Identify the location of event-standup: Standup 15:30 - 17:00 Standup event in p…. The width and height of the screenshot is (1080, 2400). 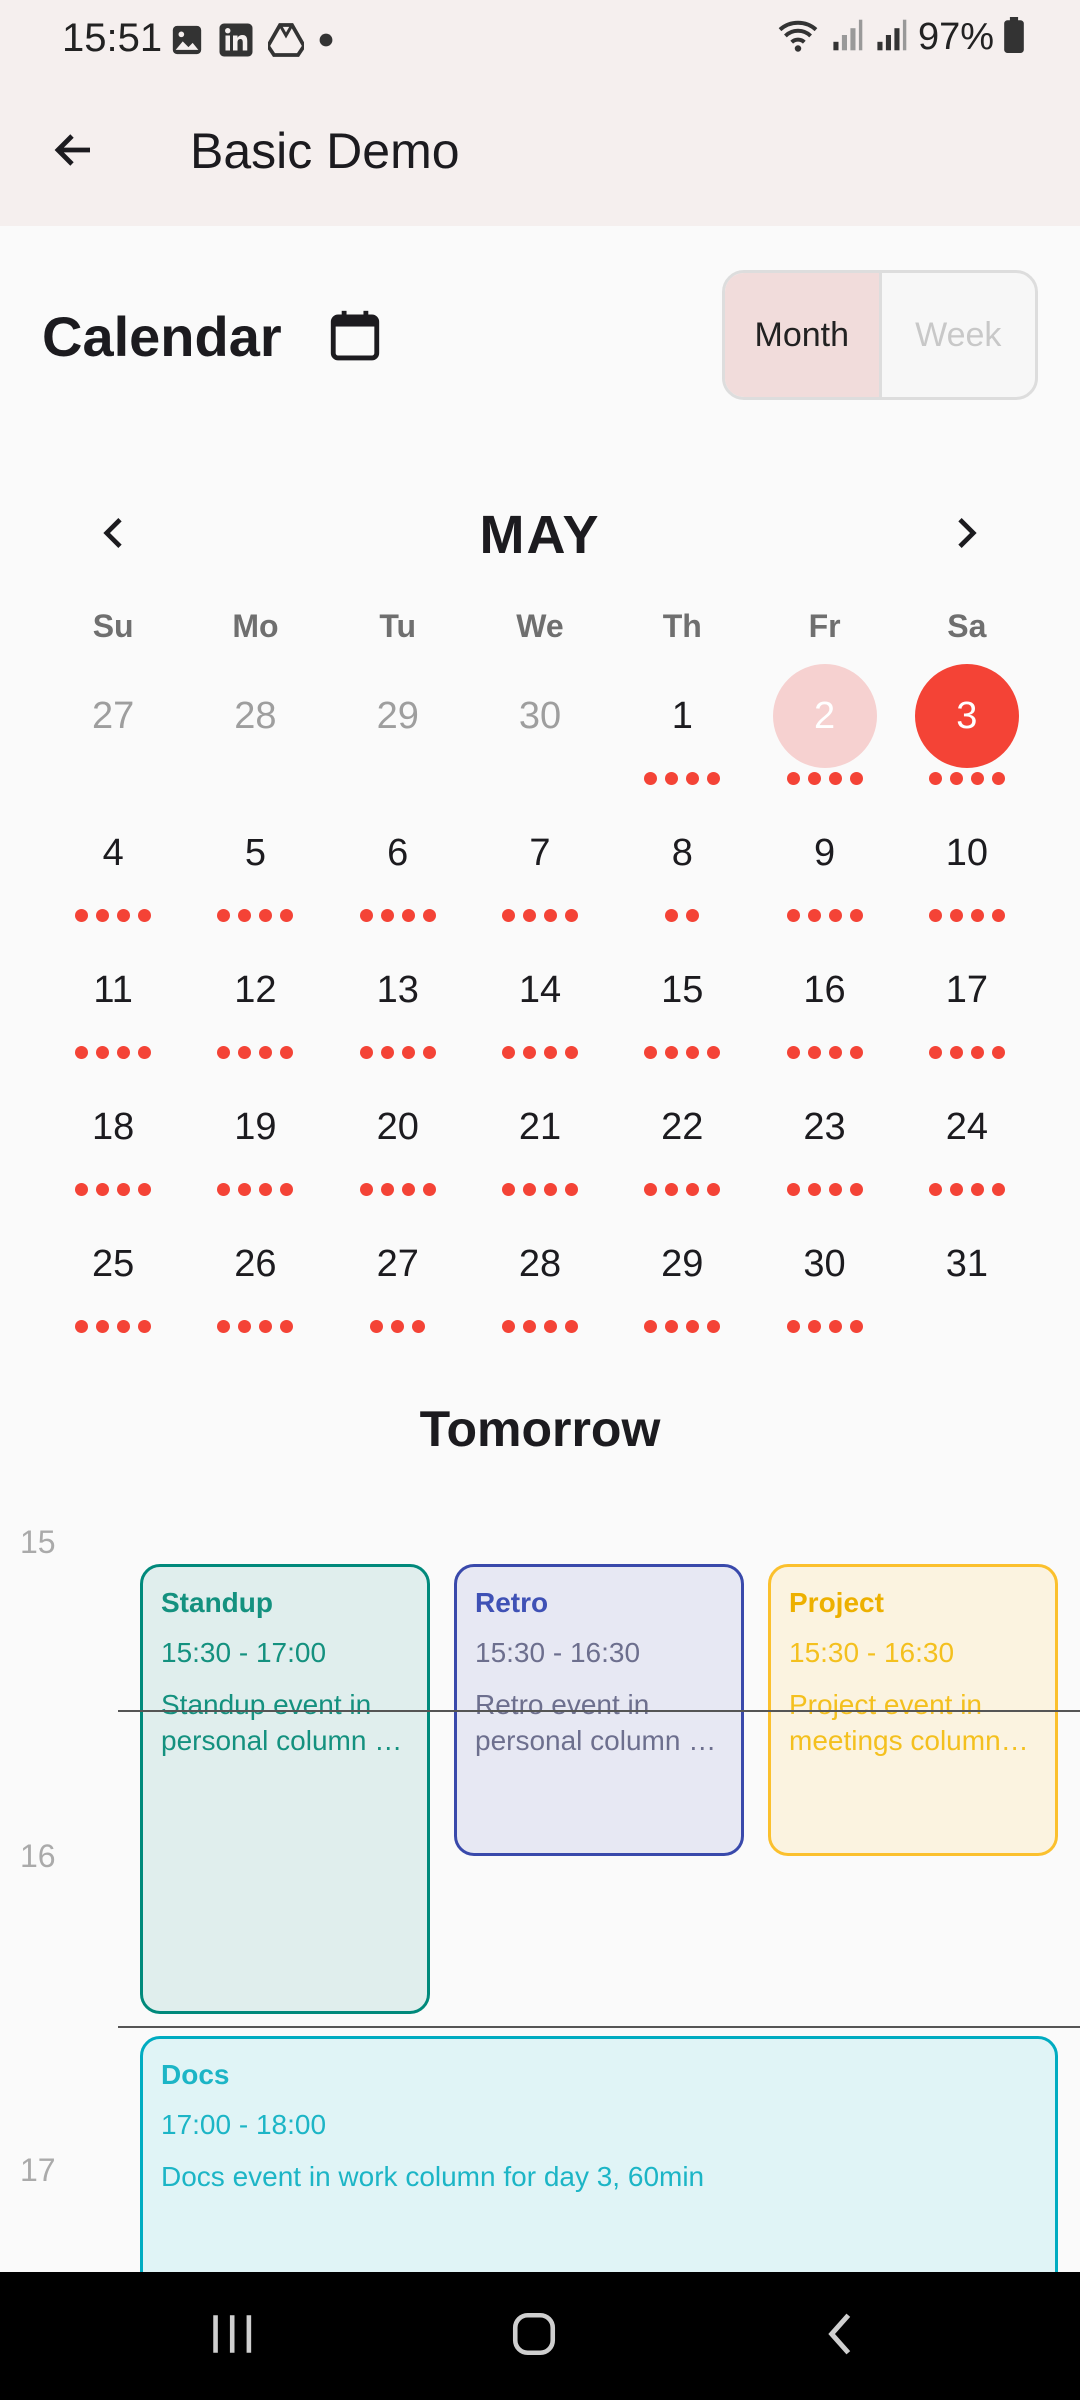
(285, 1789).